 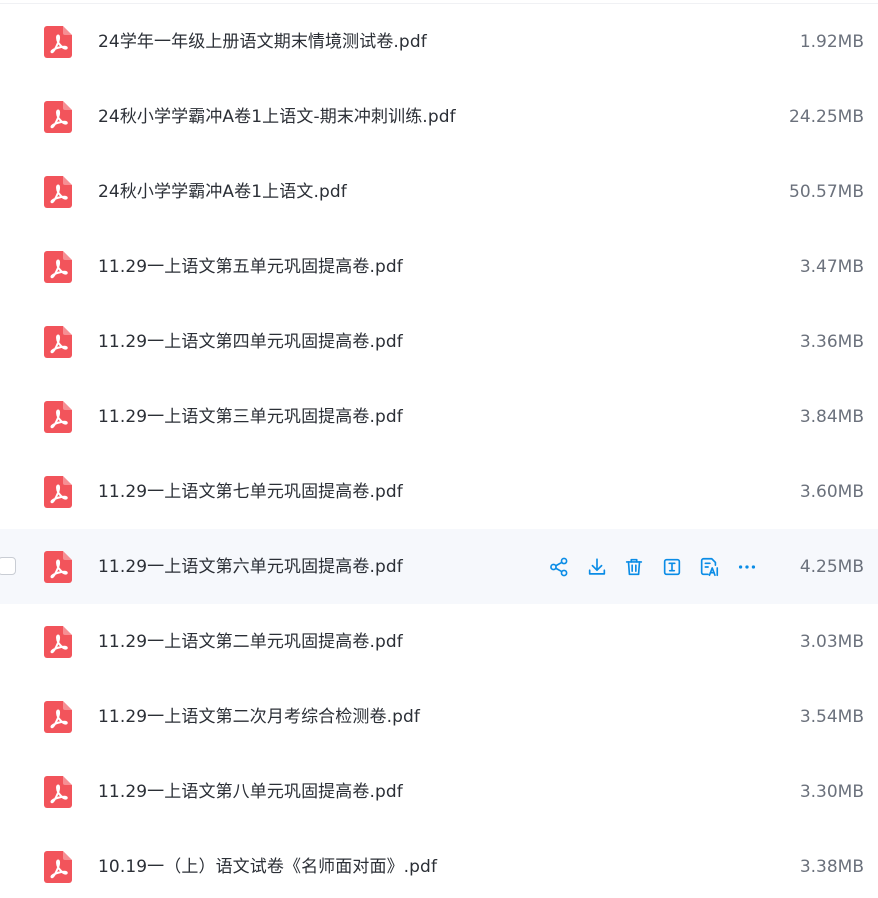 I want to click on file-name: 10.19一（上）语文试卷《名师面对面》.pdf, so click(x=267, y=867).